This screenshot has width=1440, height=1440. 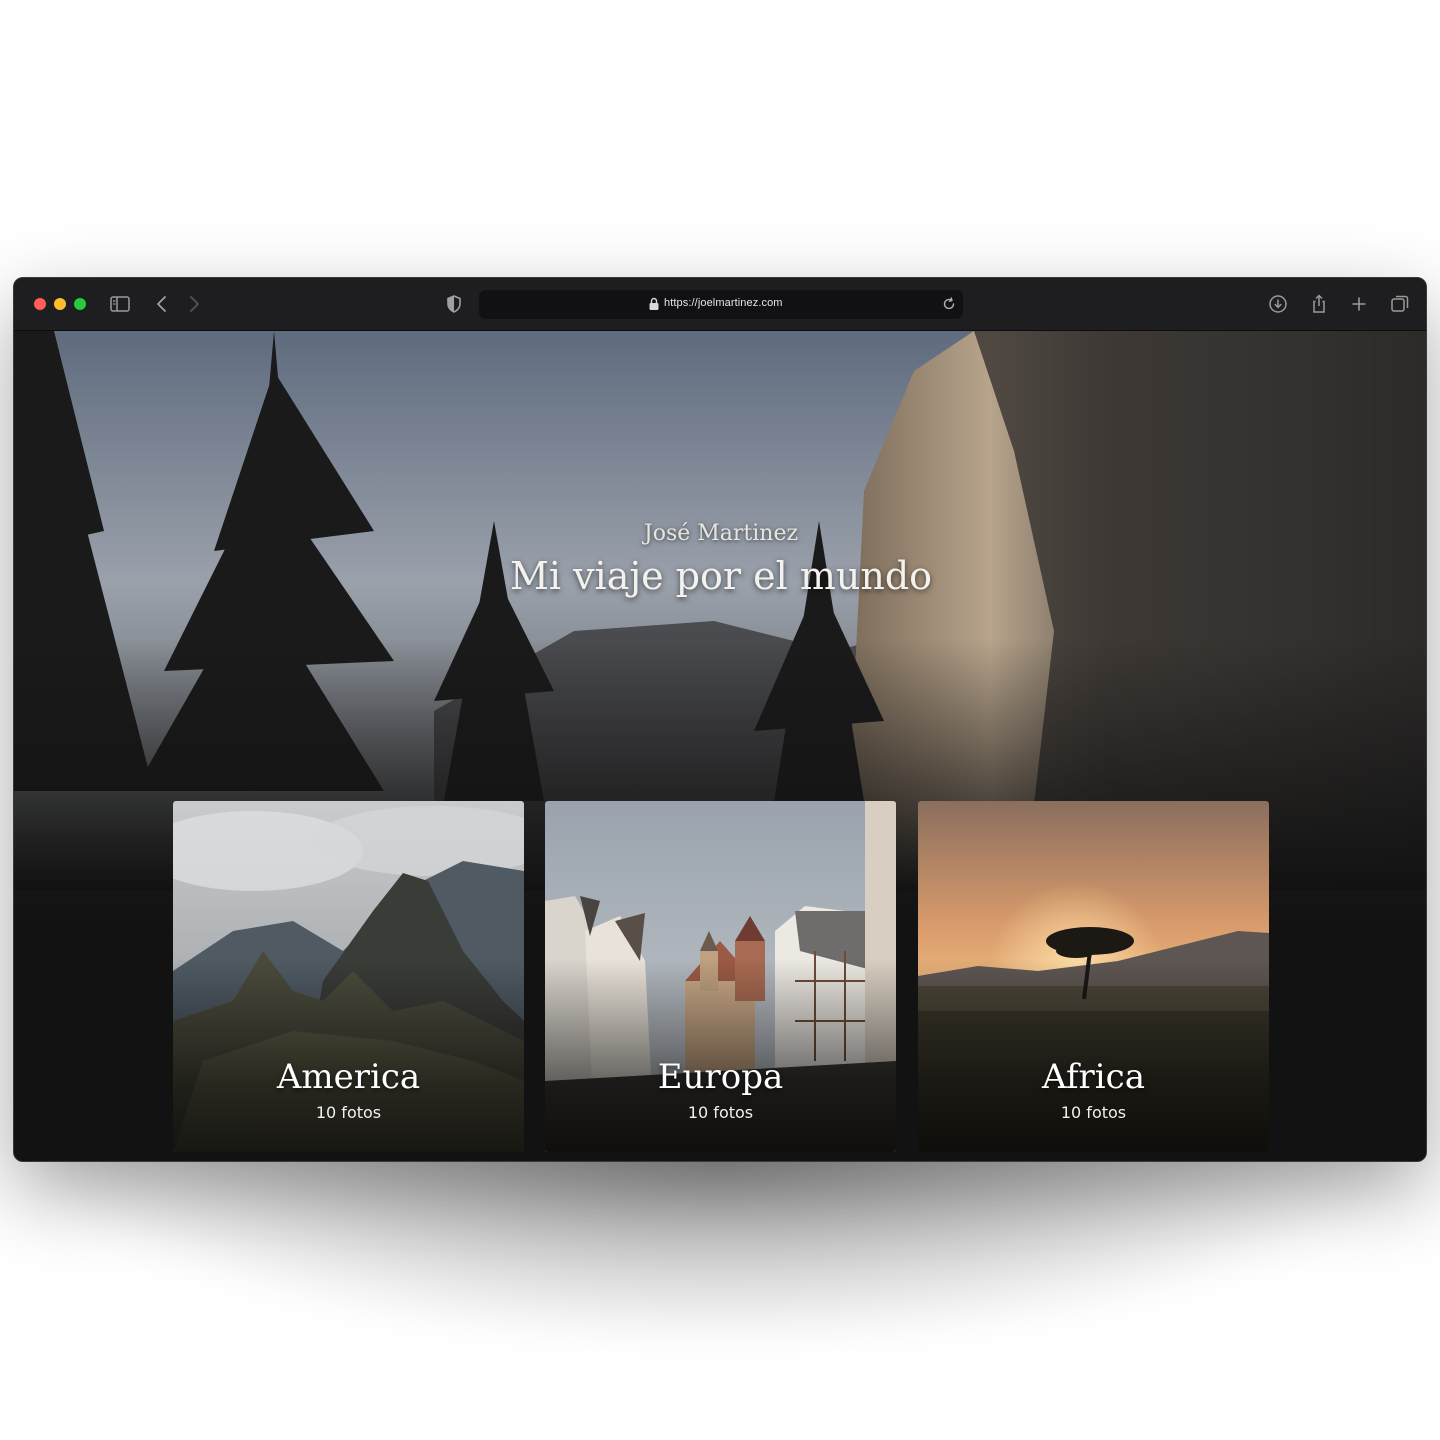 I want to click on back-icon, so click(x=162, y=304).